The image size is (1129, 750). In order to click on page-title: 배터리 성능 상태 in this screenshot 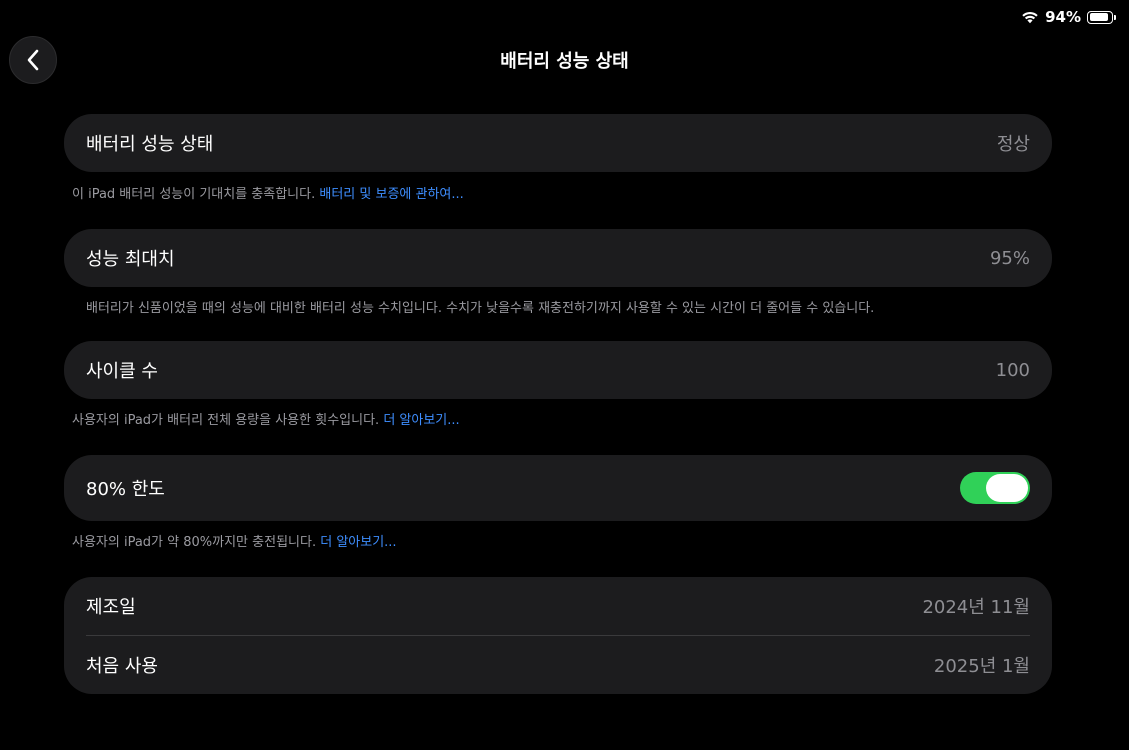, I will do `click(564, 61)`.